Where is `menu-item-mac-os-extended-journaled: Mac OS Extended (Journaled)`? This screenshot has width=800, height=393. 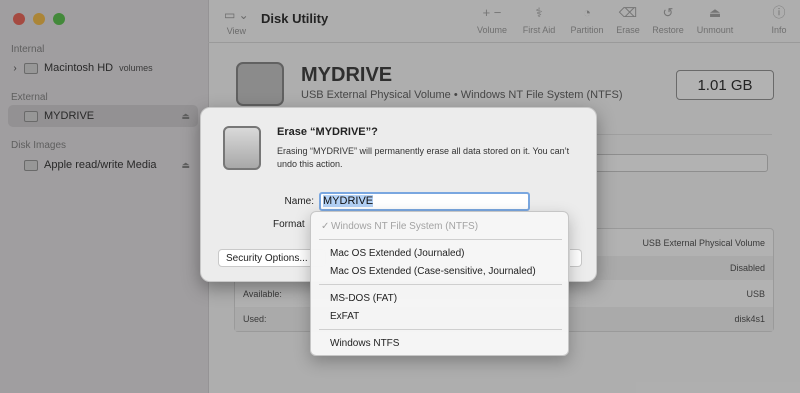
menu-item-mac-os-extended-journaled: Mac OS Extended (Journaled) is located at coordinates (439, 254).